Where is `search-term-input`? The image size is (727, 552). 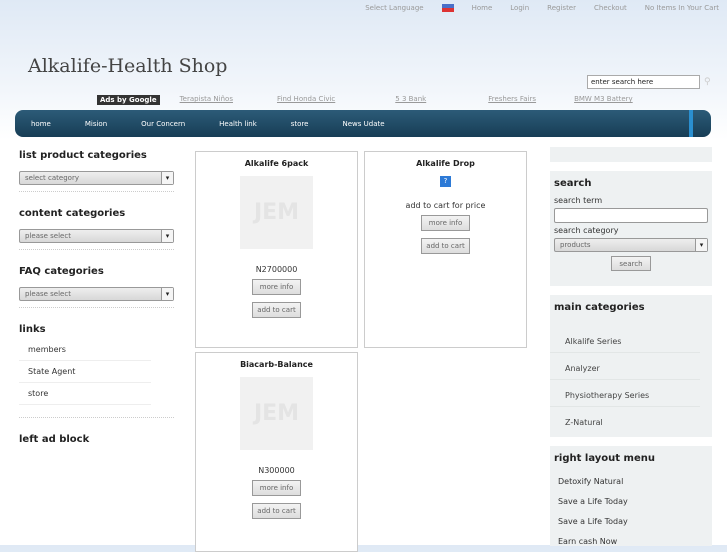
search-term-input is located at coordinates (631, 215).